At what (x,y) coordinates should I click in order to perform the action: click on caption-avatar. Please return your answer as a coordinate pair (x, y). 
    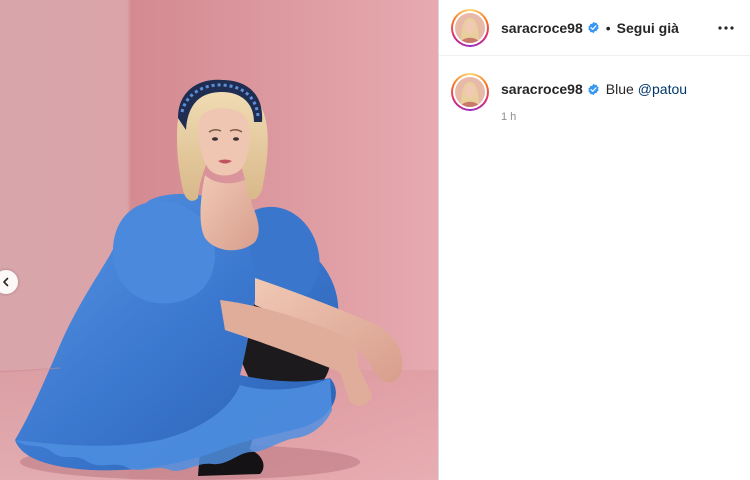
    Looking at the image, I should click on (470, 92).